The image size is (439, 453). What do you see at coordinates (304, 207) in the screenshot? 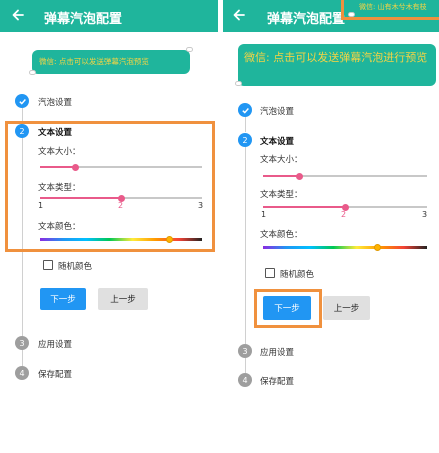
I see `text-type-slider-fill` at bounding box center [304, 207].